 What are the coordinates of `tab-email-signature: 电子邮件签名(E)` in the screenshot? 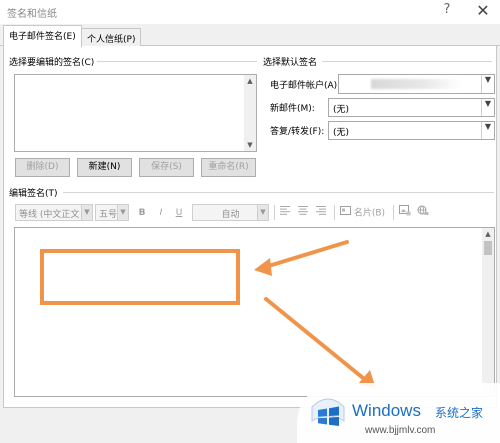 It's located at (42, 36).